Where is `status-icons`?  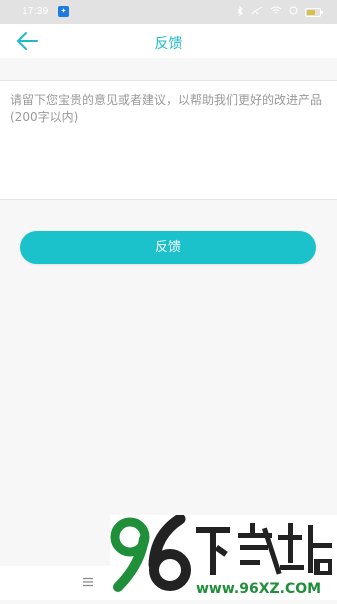 status-icons is located at coordinates (280, 12).